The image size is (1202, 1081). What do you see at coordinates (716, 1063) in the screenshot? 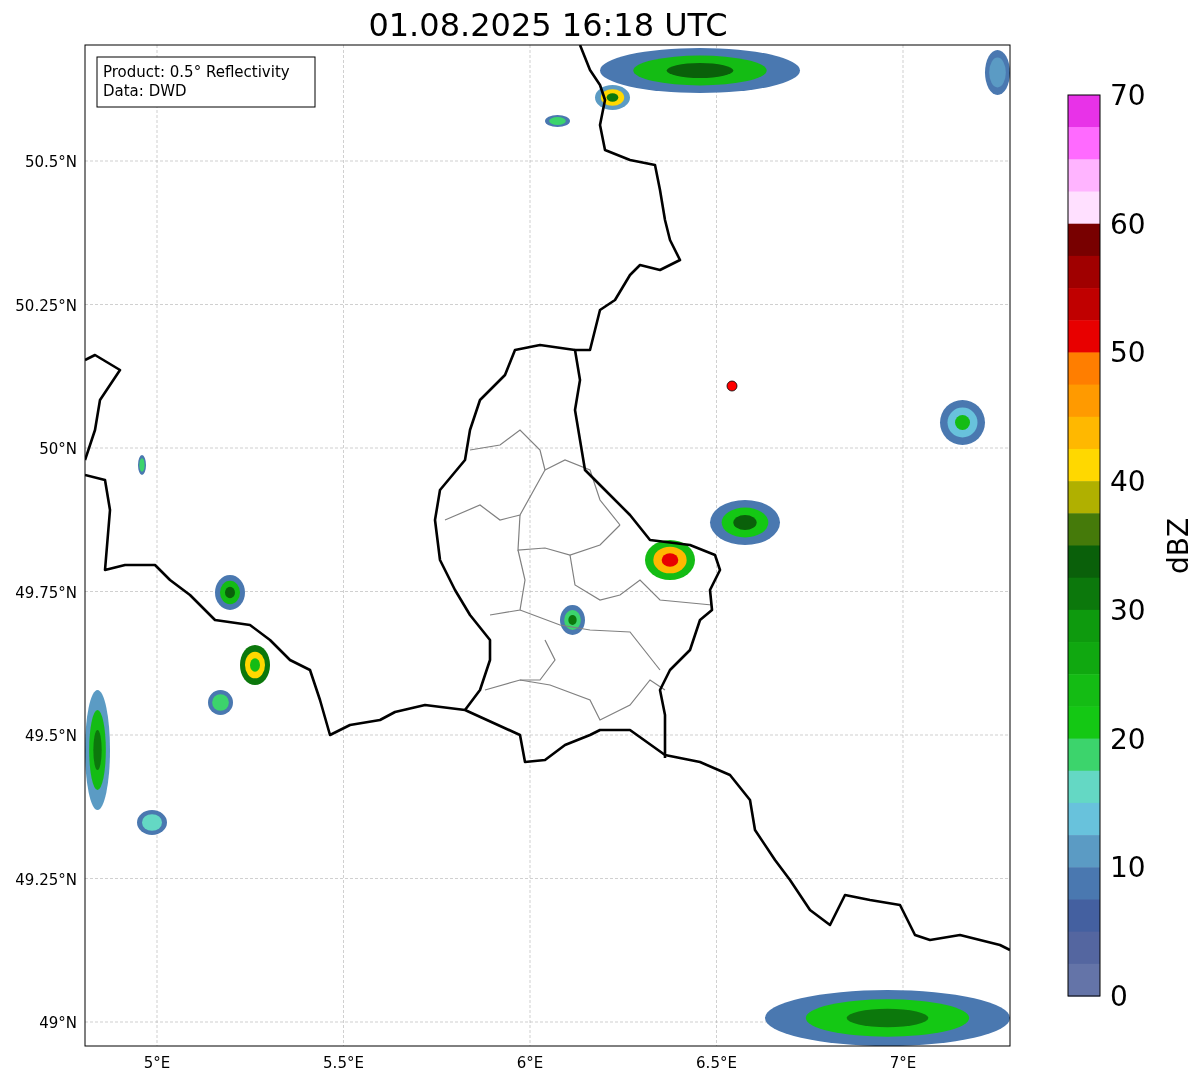
I see `longitude-label: 6.5°E` at bounding box center [716, 1063].